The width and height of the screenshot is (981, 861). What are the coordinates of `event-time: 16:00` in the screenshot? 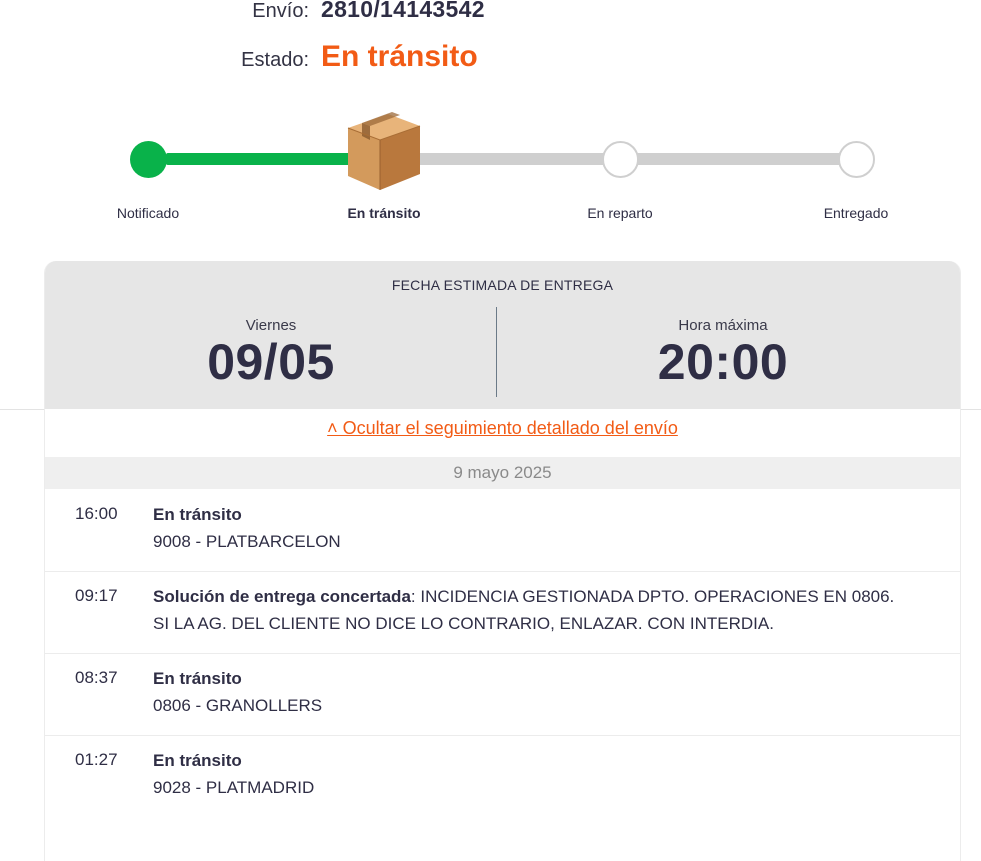 It's located at (96, 513).